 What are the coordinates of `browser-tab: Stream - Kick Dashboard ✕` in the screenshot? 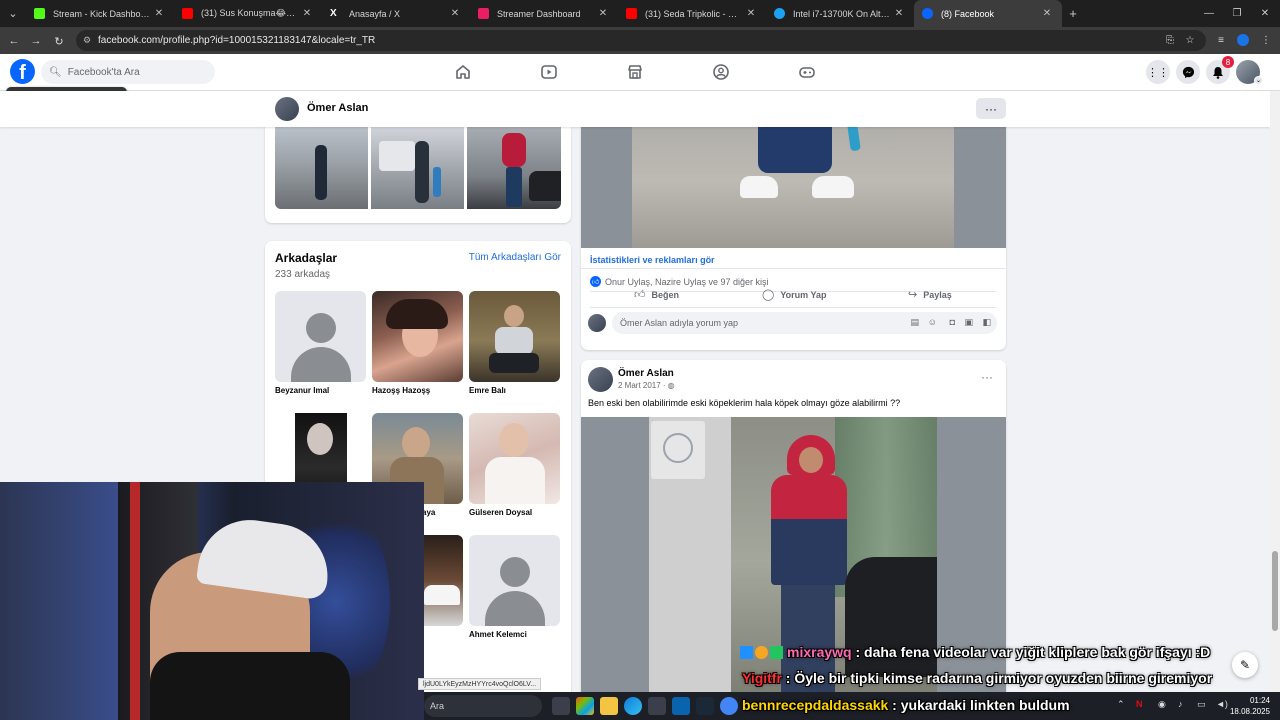 It's located at (100, 13).